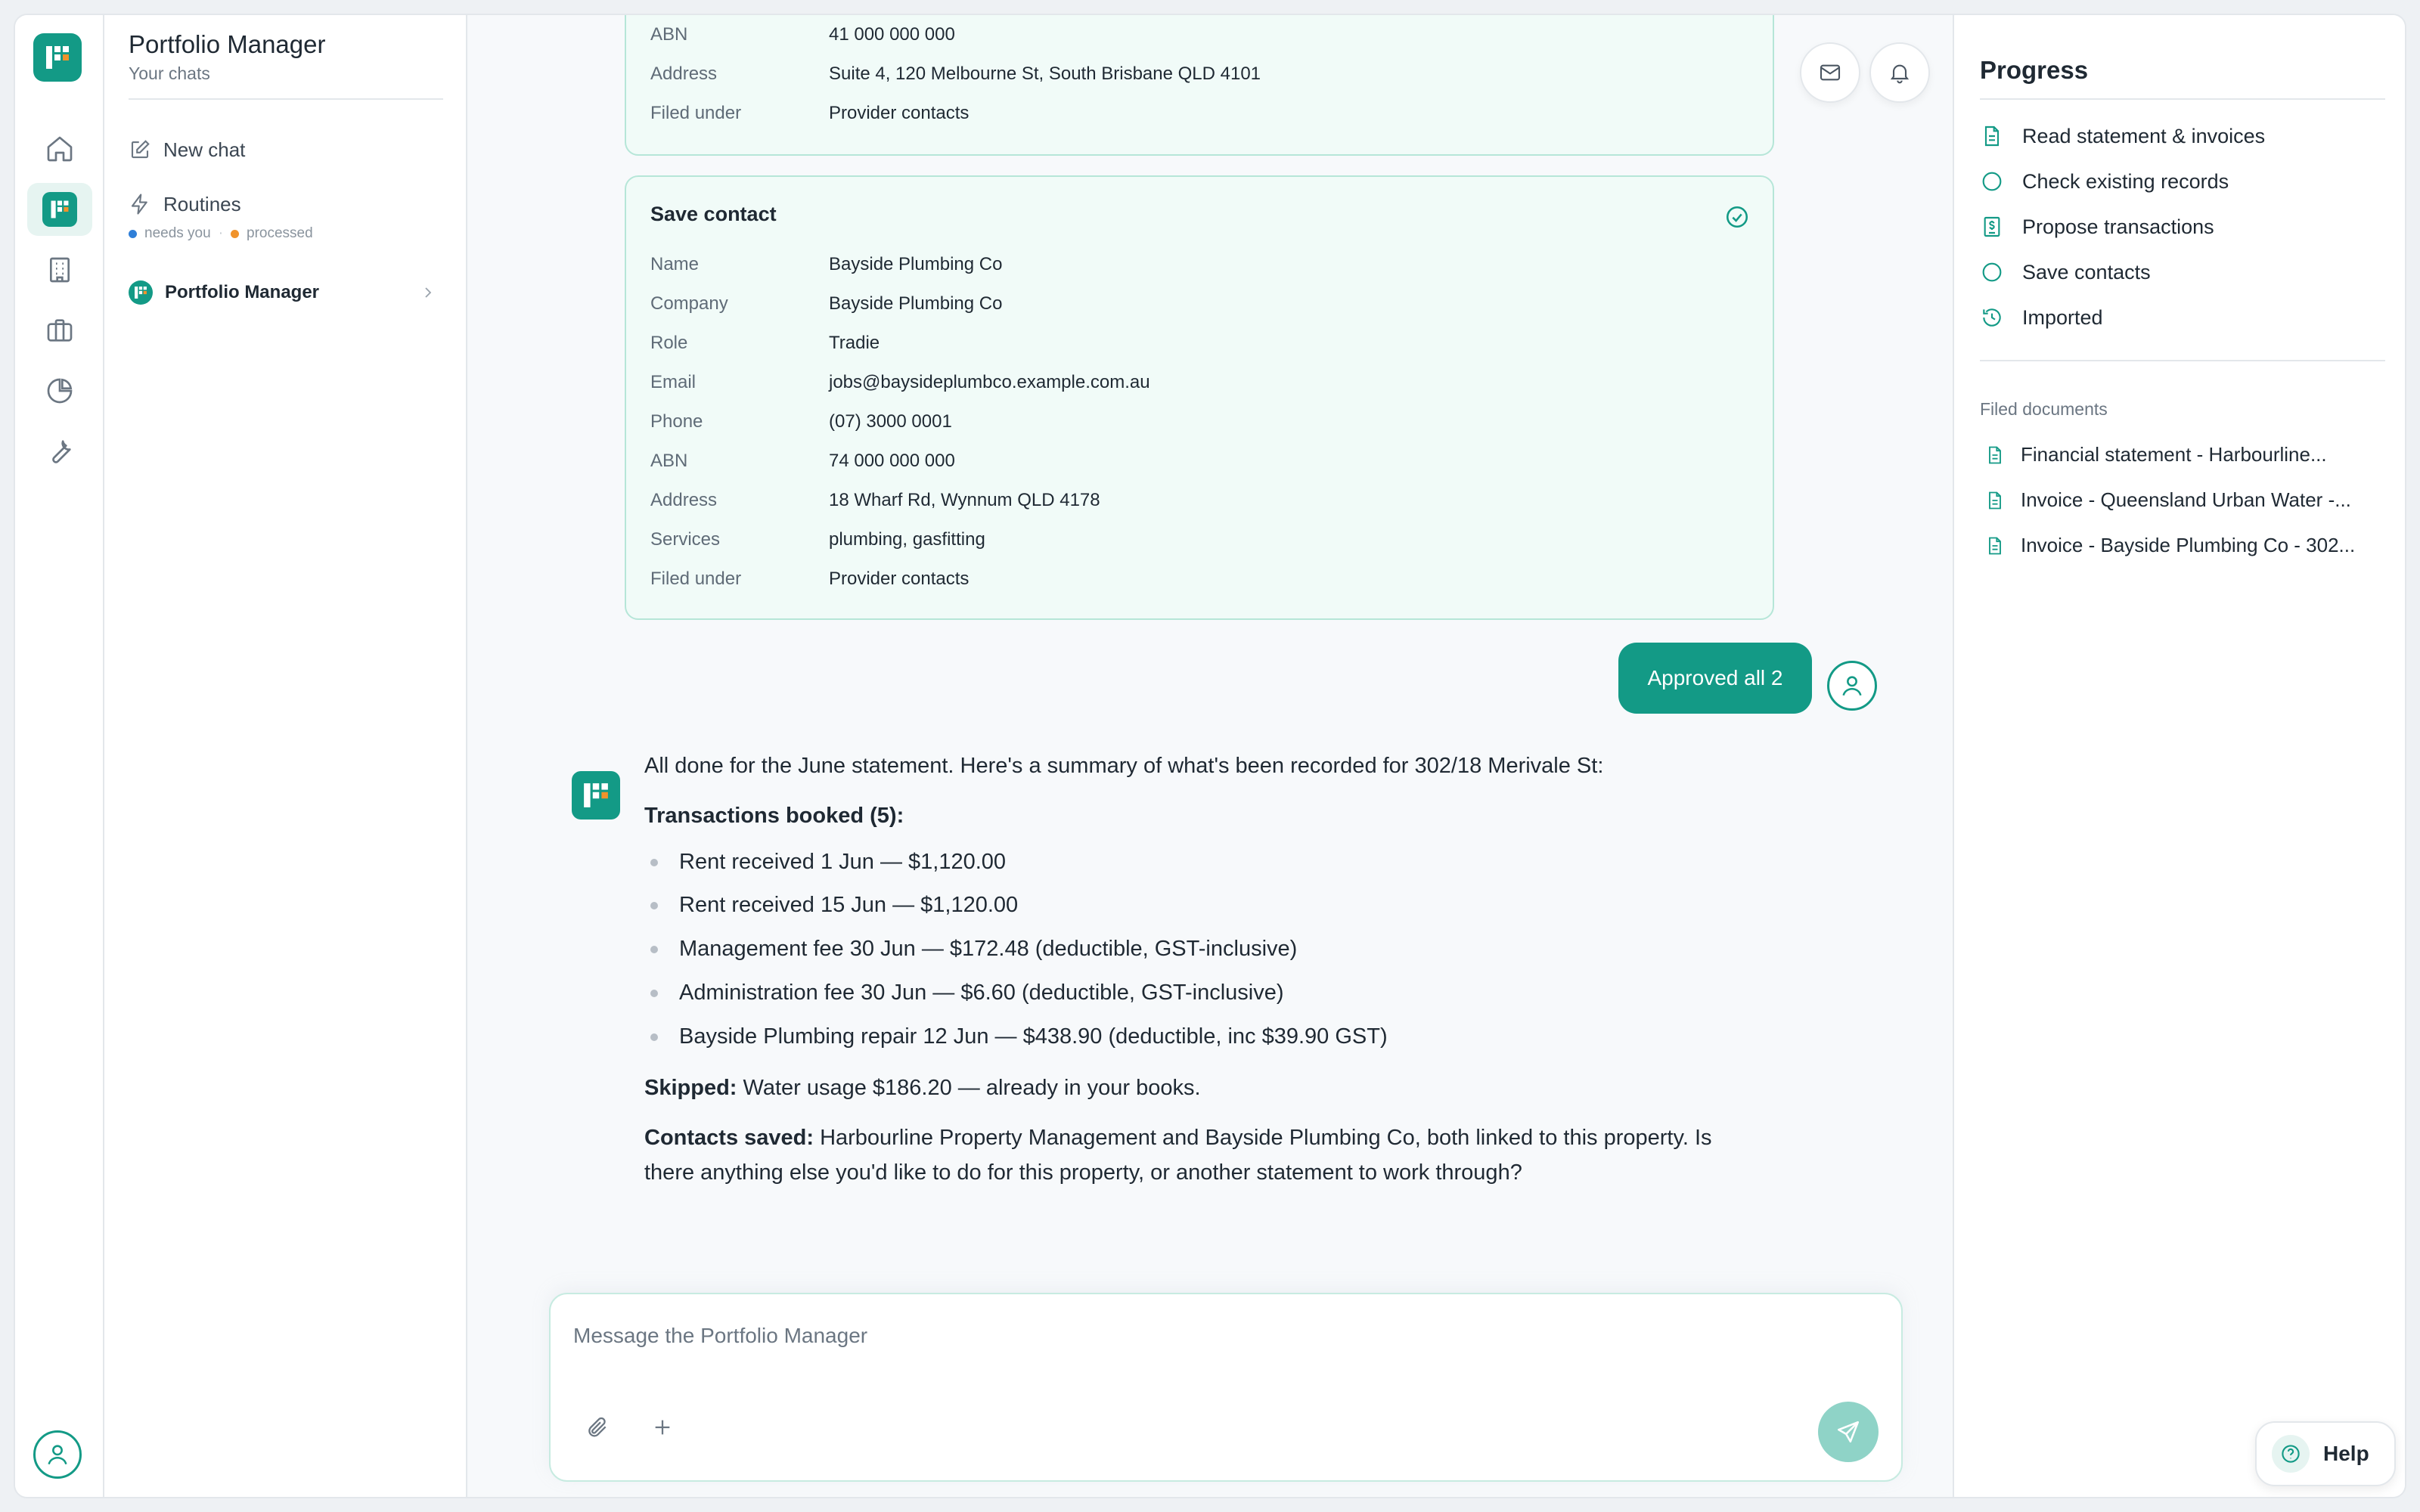 The height and width of the screenshot is (1512, 2420). I want to click on field-value: 41 000 000 000, so click(892, 34).